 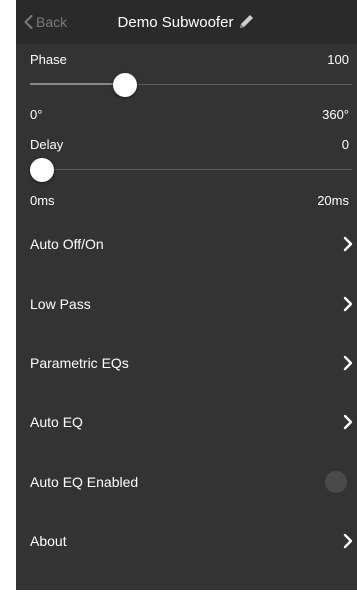 What do you see at coordinates (79, 363) in the screenshot?
I see `menu-item-label: Parametric EQs` at bounding box center [79, 363].